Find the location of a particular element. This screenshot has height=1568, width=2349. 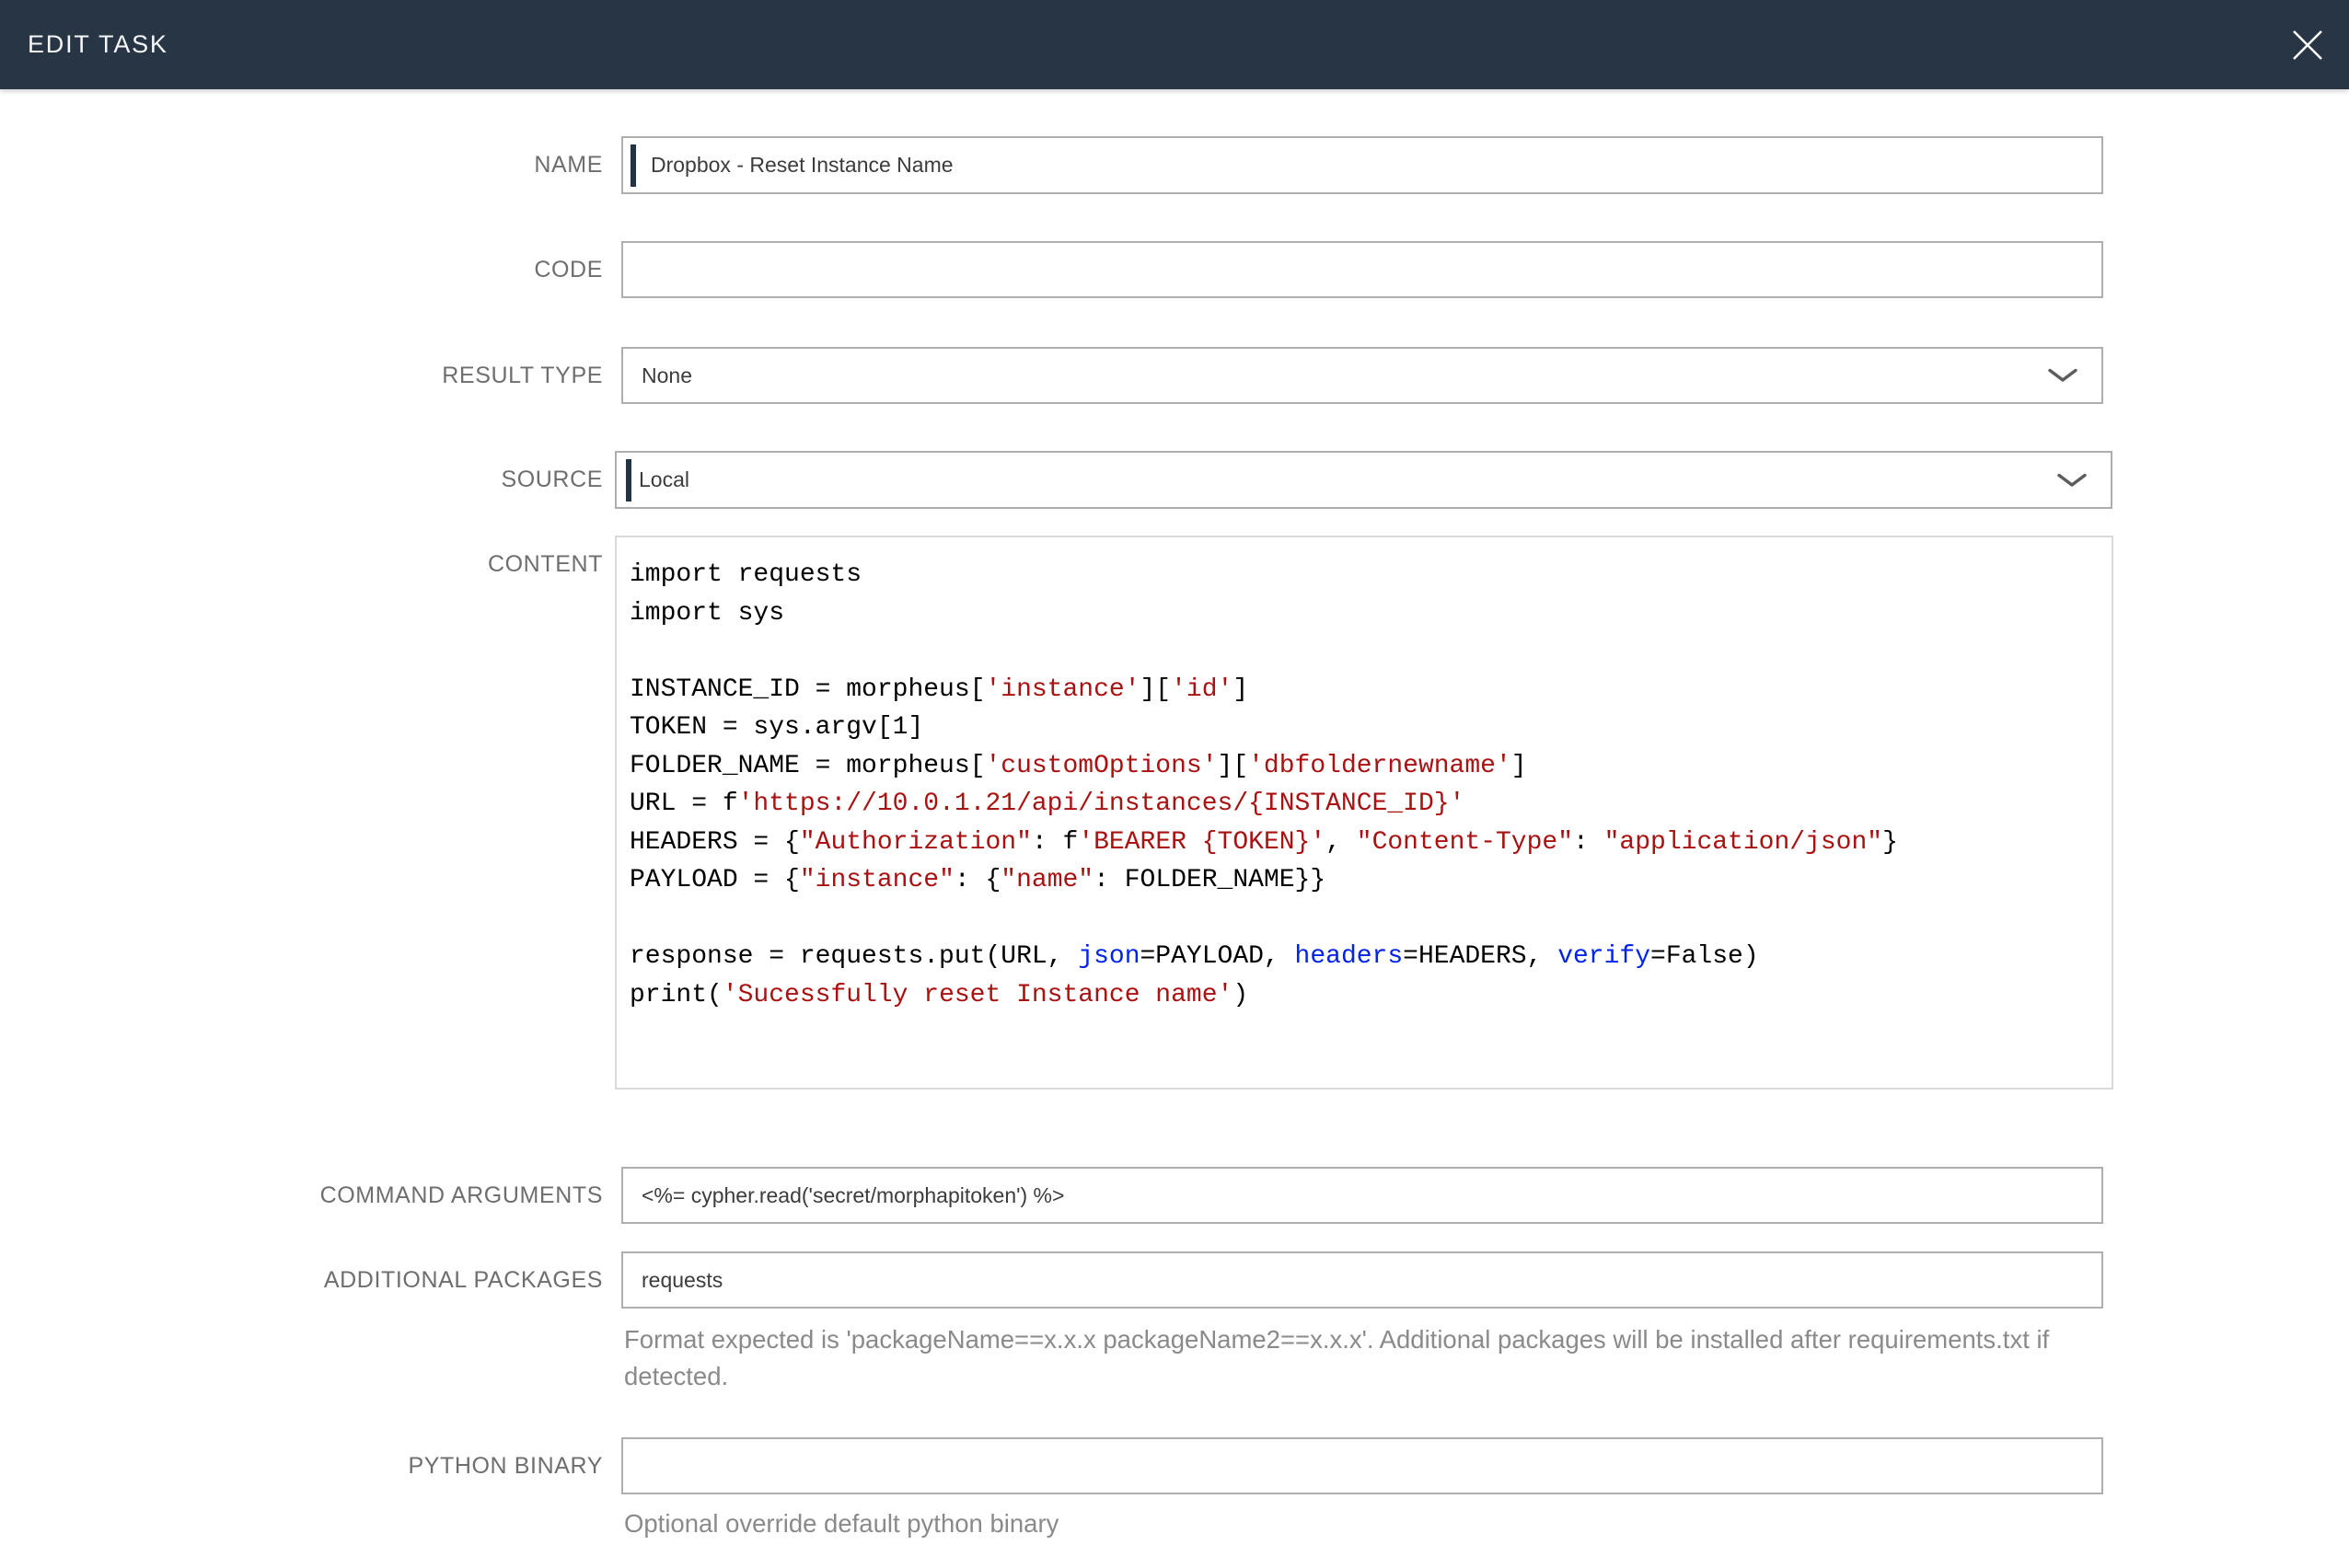

python-binary-input-wrap is located at coordinates (1362, 1465).